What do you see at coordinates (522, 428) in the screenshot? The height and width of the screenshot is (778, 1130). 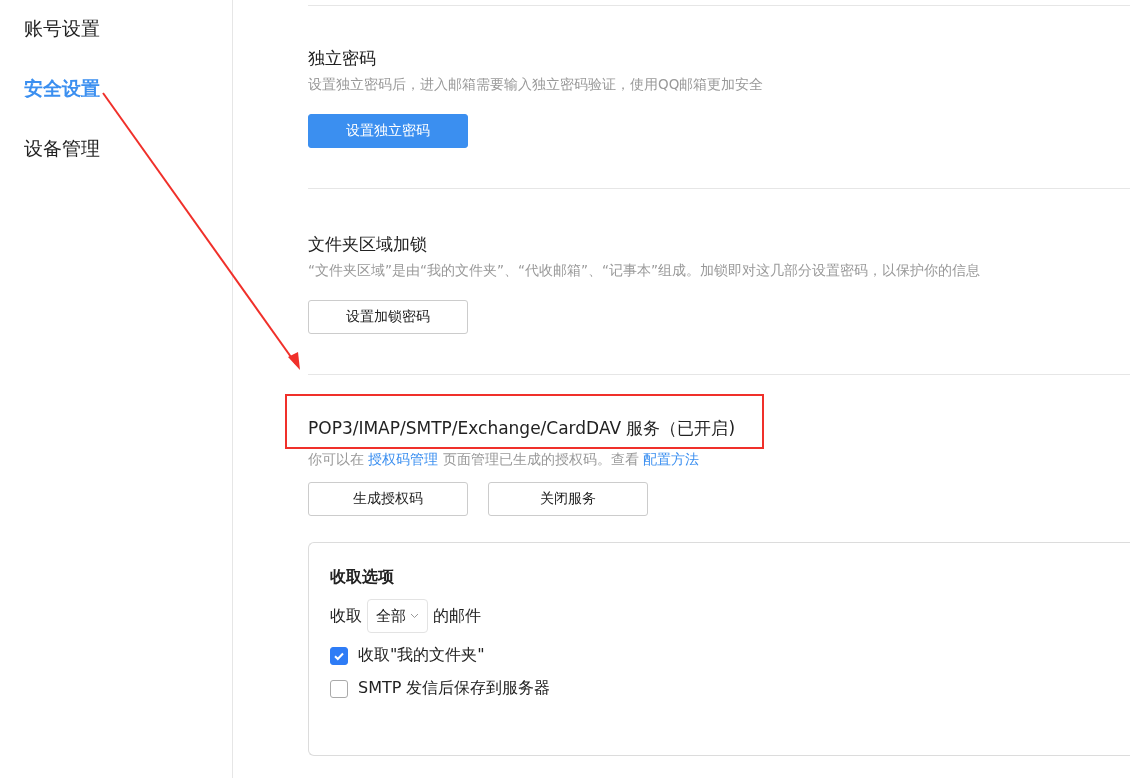 I see `section-title: POP3/IMAP/SMTP/Exchange/CardDAV 服务（已开启)` at bounding box center [522, 428].